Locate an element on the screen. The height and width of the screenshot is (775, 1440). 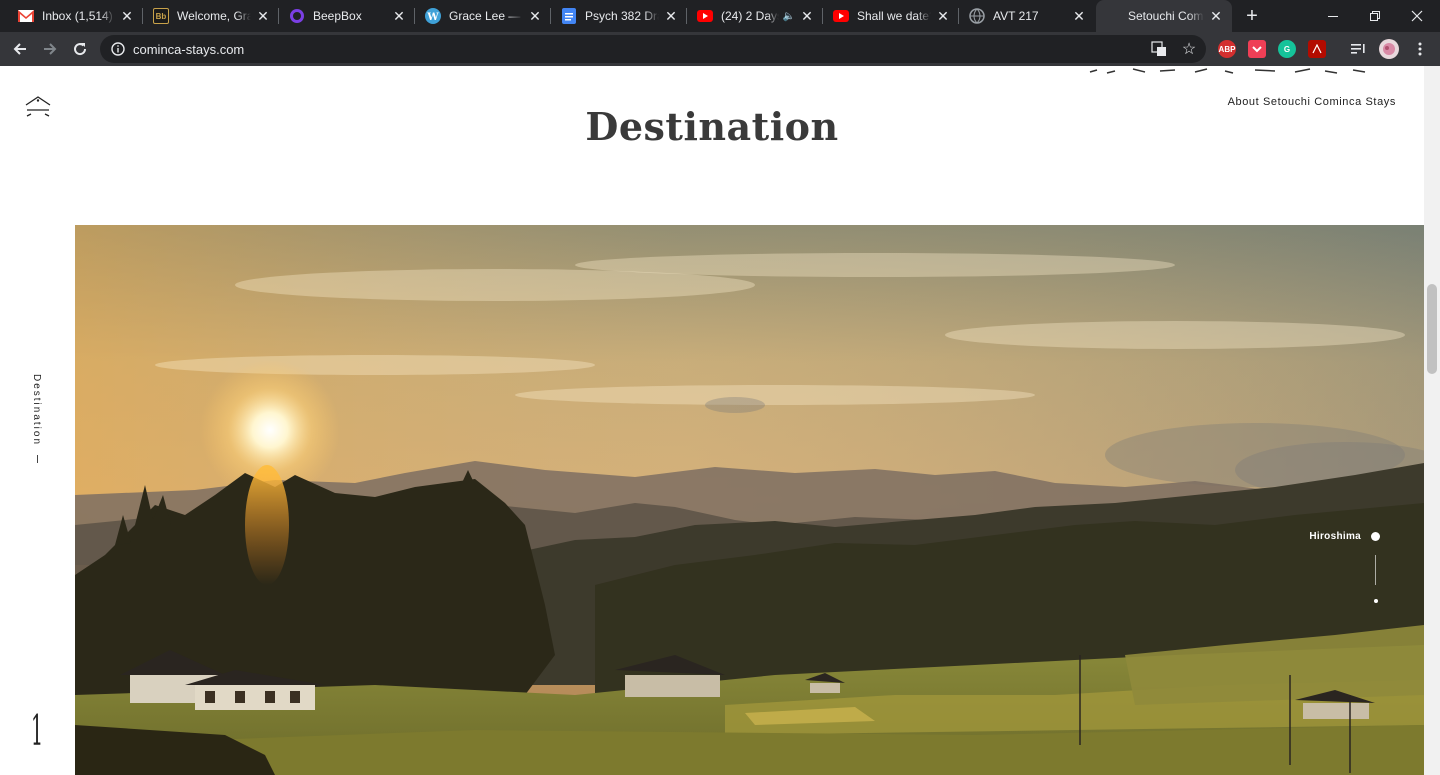
about-link: About Setouchi Cominca Stays is located at coordinates (1312, 102).